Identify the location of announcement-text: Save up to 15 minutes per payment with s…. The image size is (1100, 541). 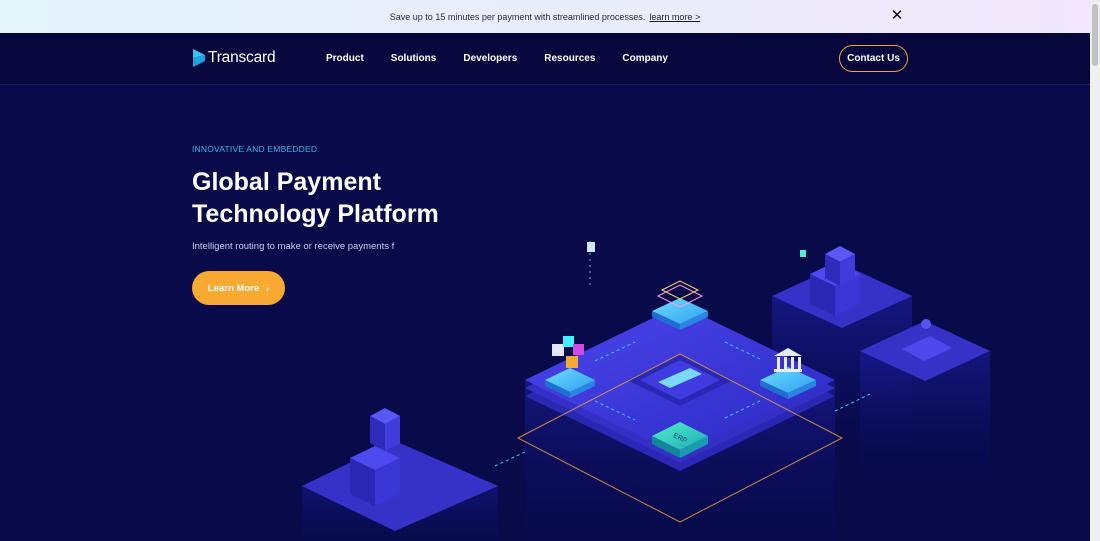
(517, 16).